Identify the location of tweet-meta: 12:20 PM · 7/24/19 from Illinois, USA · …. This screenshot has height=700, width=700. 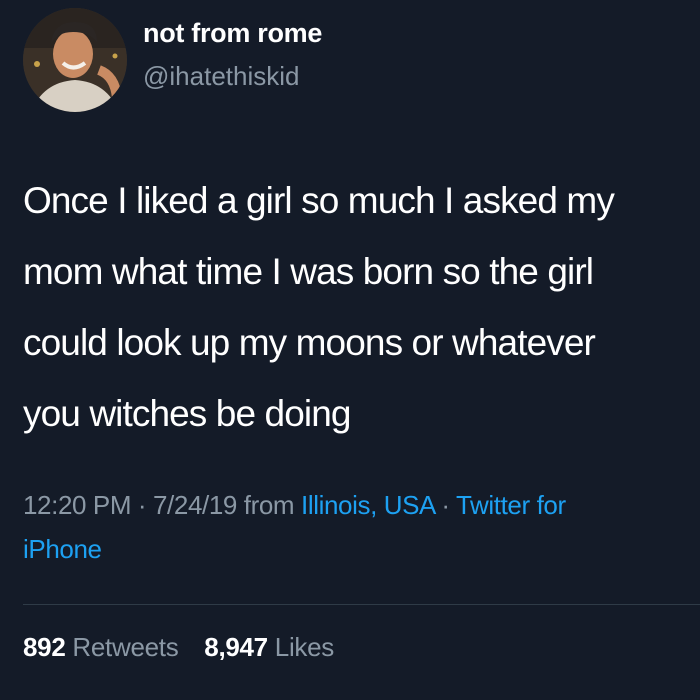
(358, 527).